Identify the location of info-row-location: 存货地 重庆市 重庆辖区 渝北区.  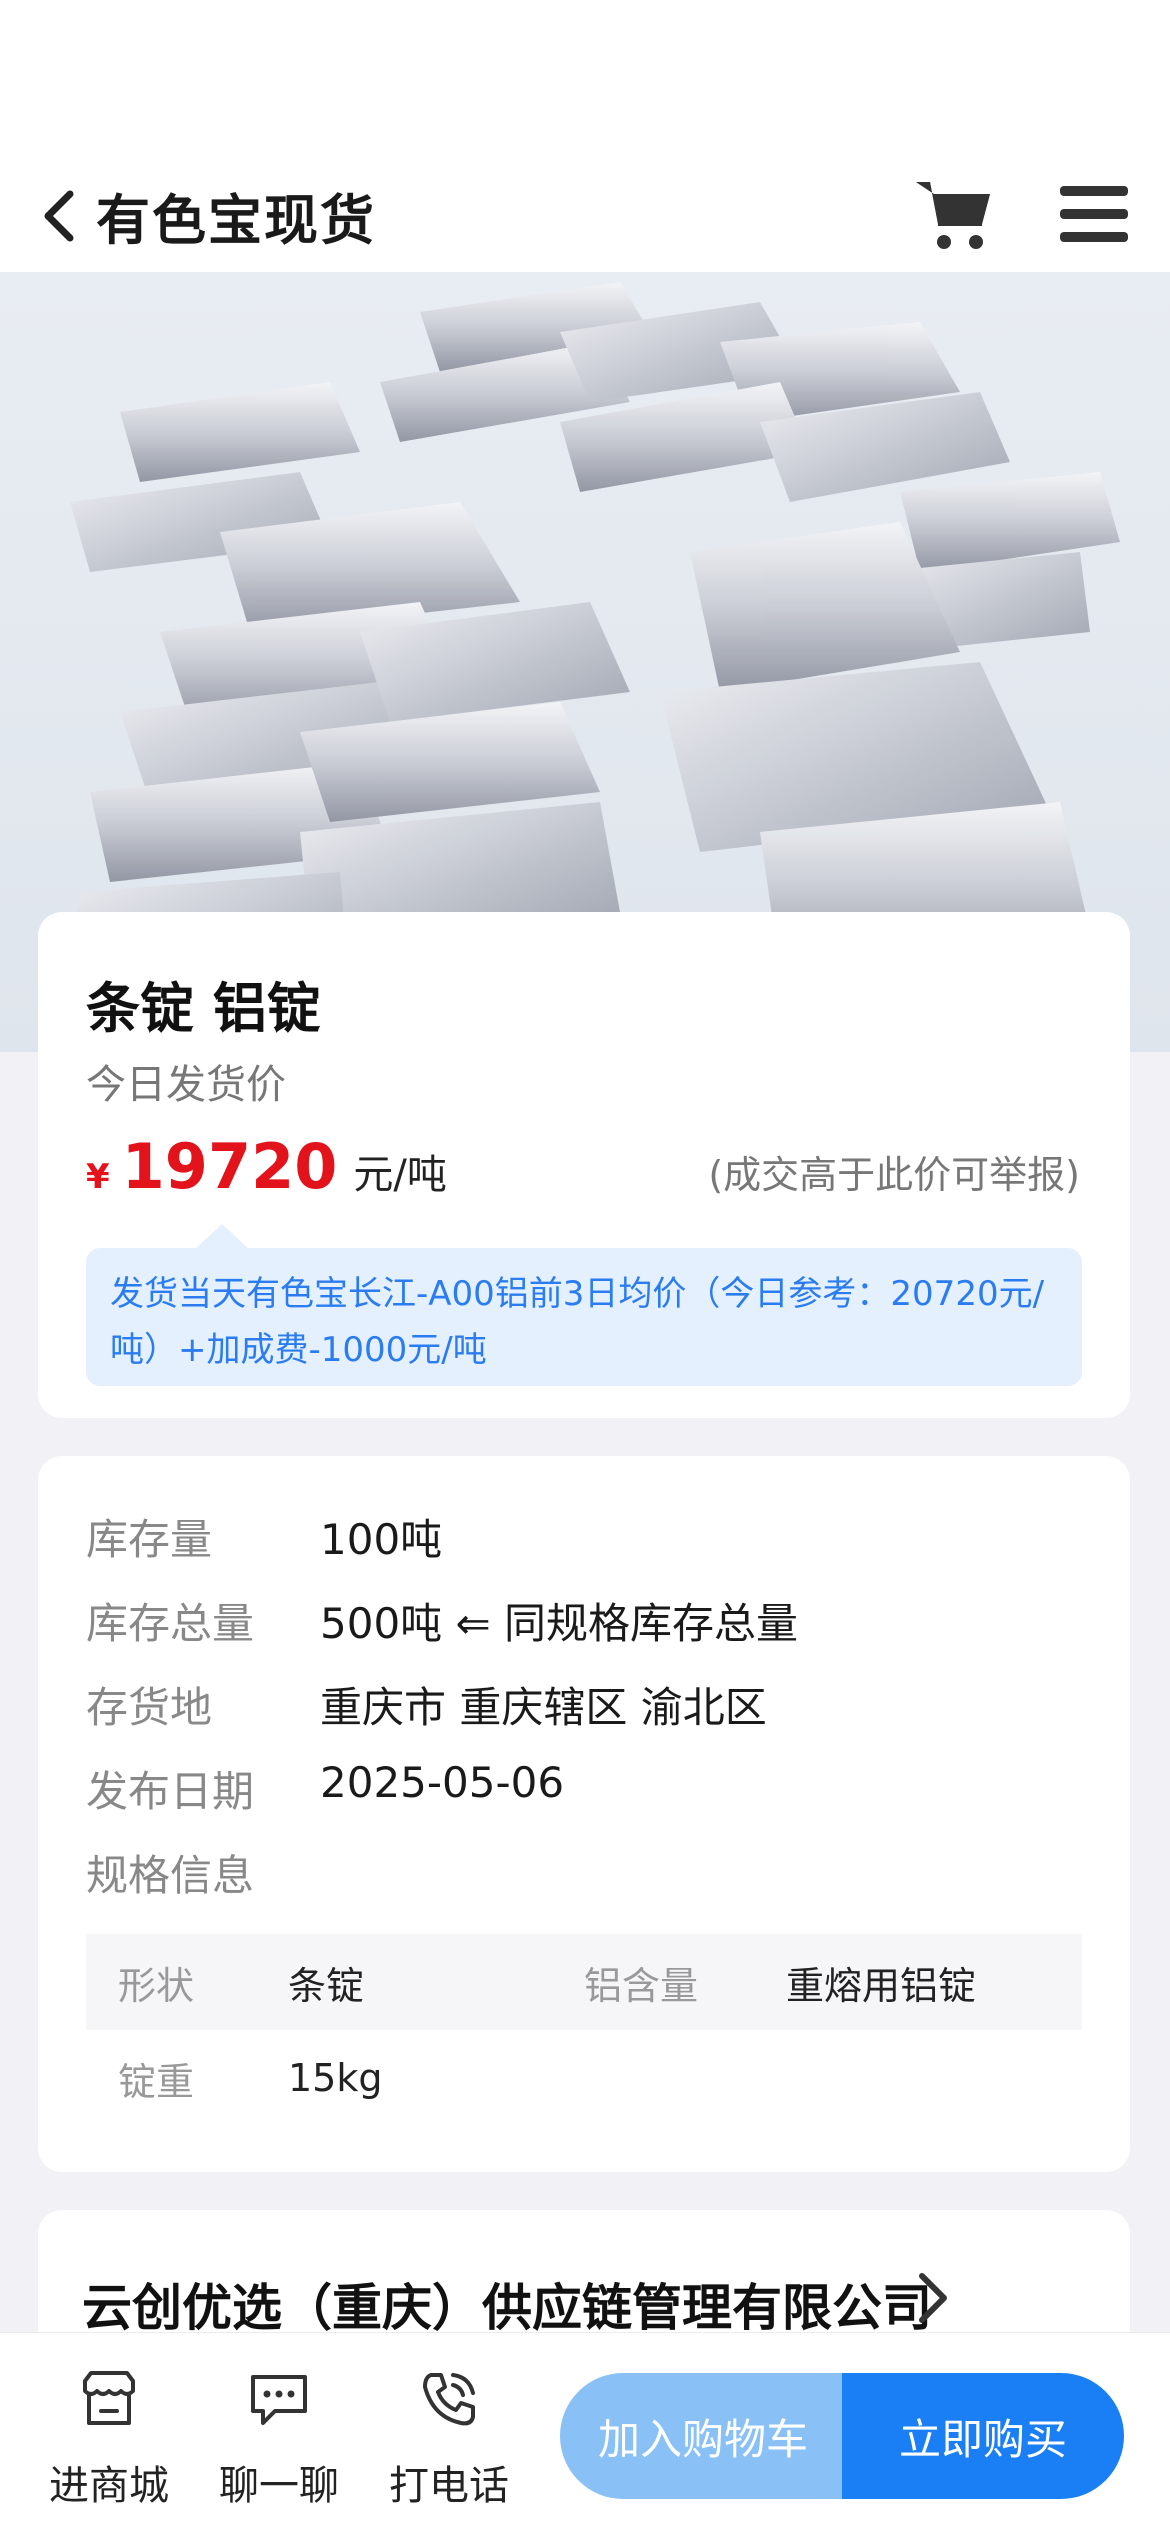
(426, 1704).